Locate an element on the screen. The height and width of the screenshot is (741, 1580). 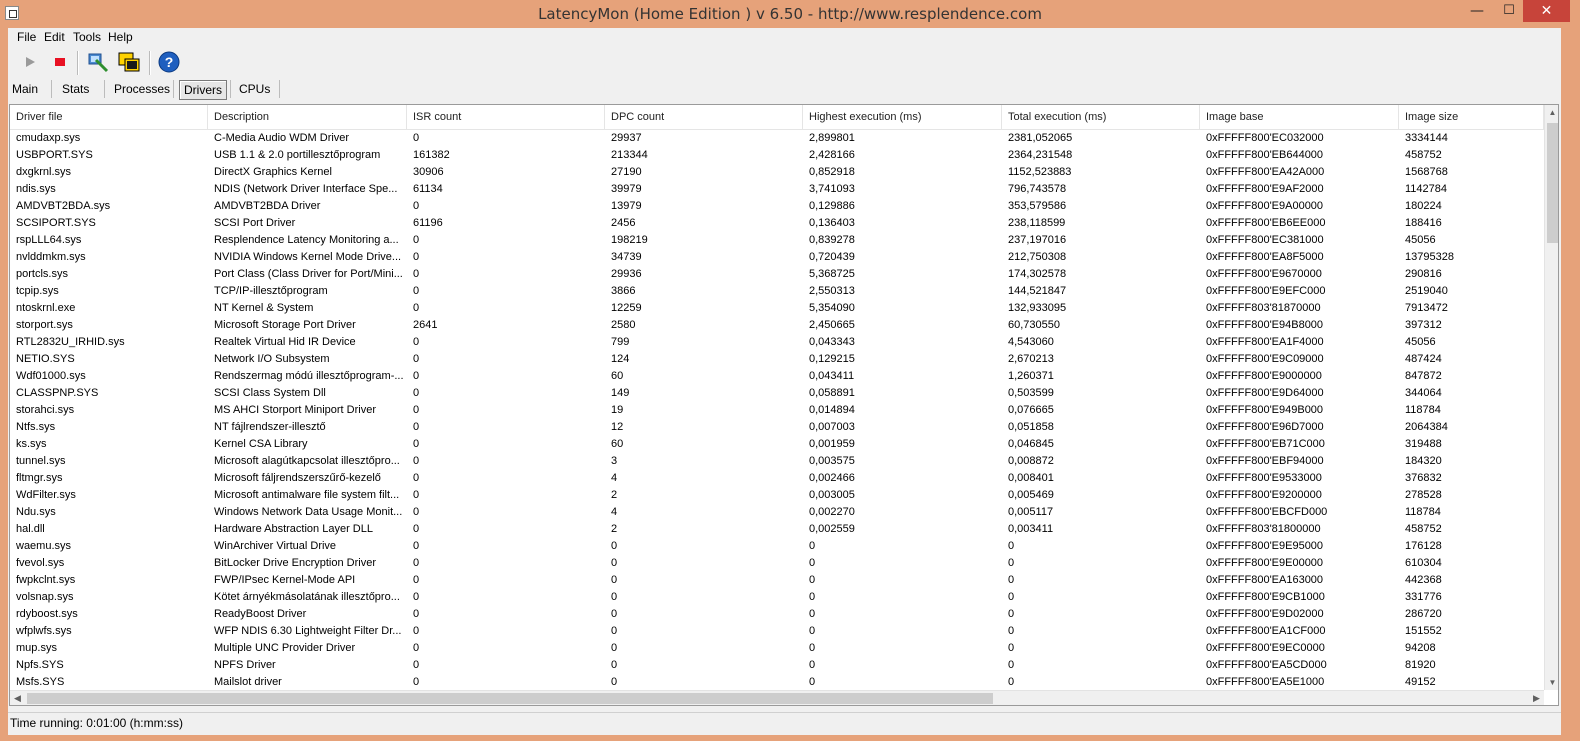
col-image-size-cell: 1568768 is located at coordinates (1426, 172).